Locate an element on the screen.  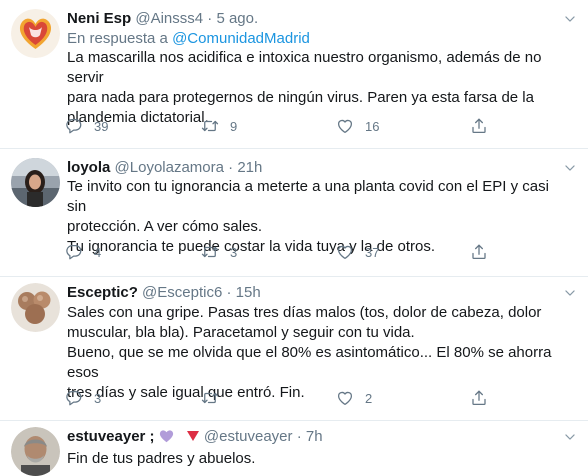
purple-heart-icon is located at coordinates (166, 436).